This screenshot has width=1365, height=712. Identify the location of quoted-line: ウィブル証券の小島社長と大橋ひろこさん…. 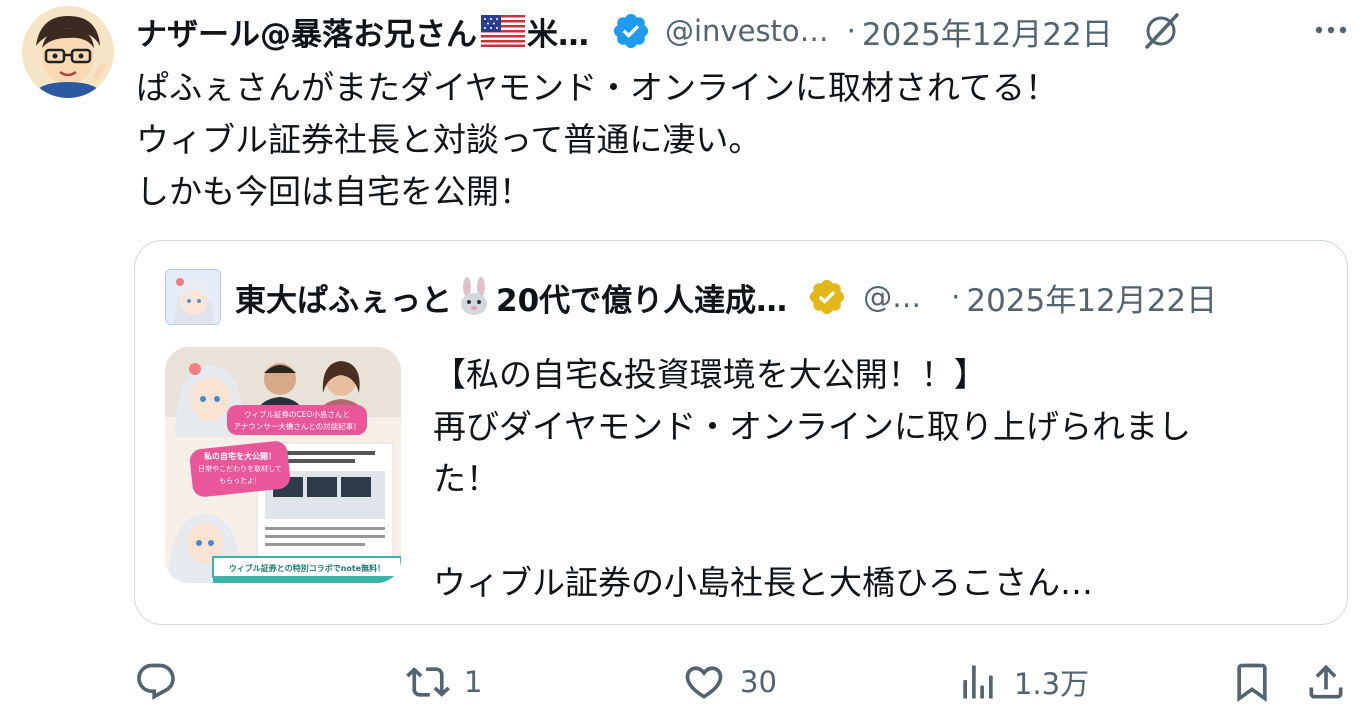
(763, 582).